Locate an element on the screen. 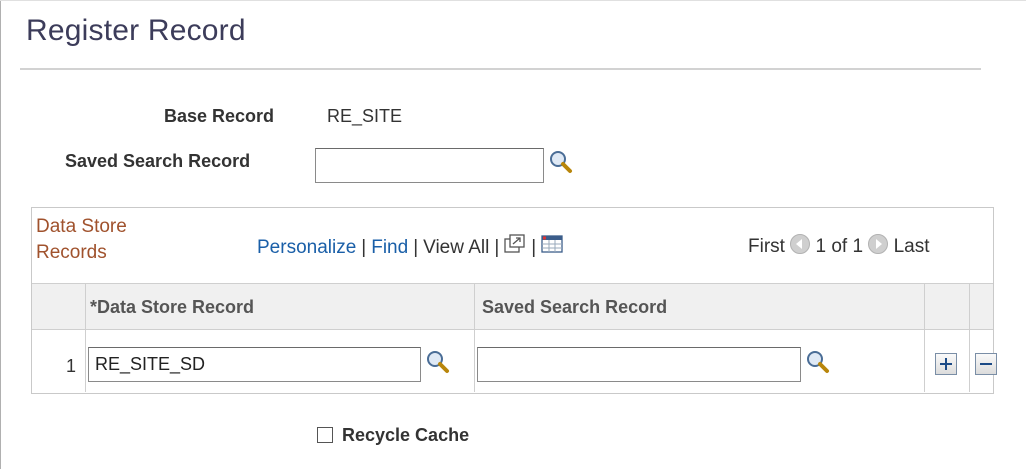  grid-pager: First 1 of 1 Last is located at coordinates (839, 246).